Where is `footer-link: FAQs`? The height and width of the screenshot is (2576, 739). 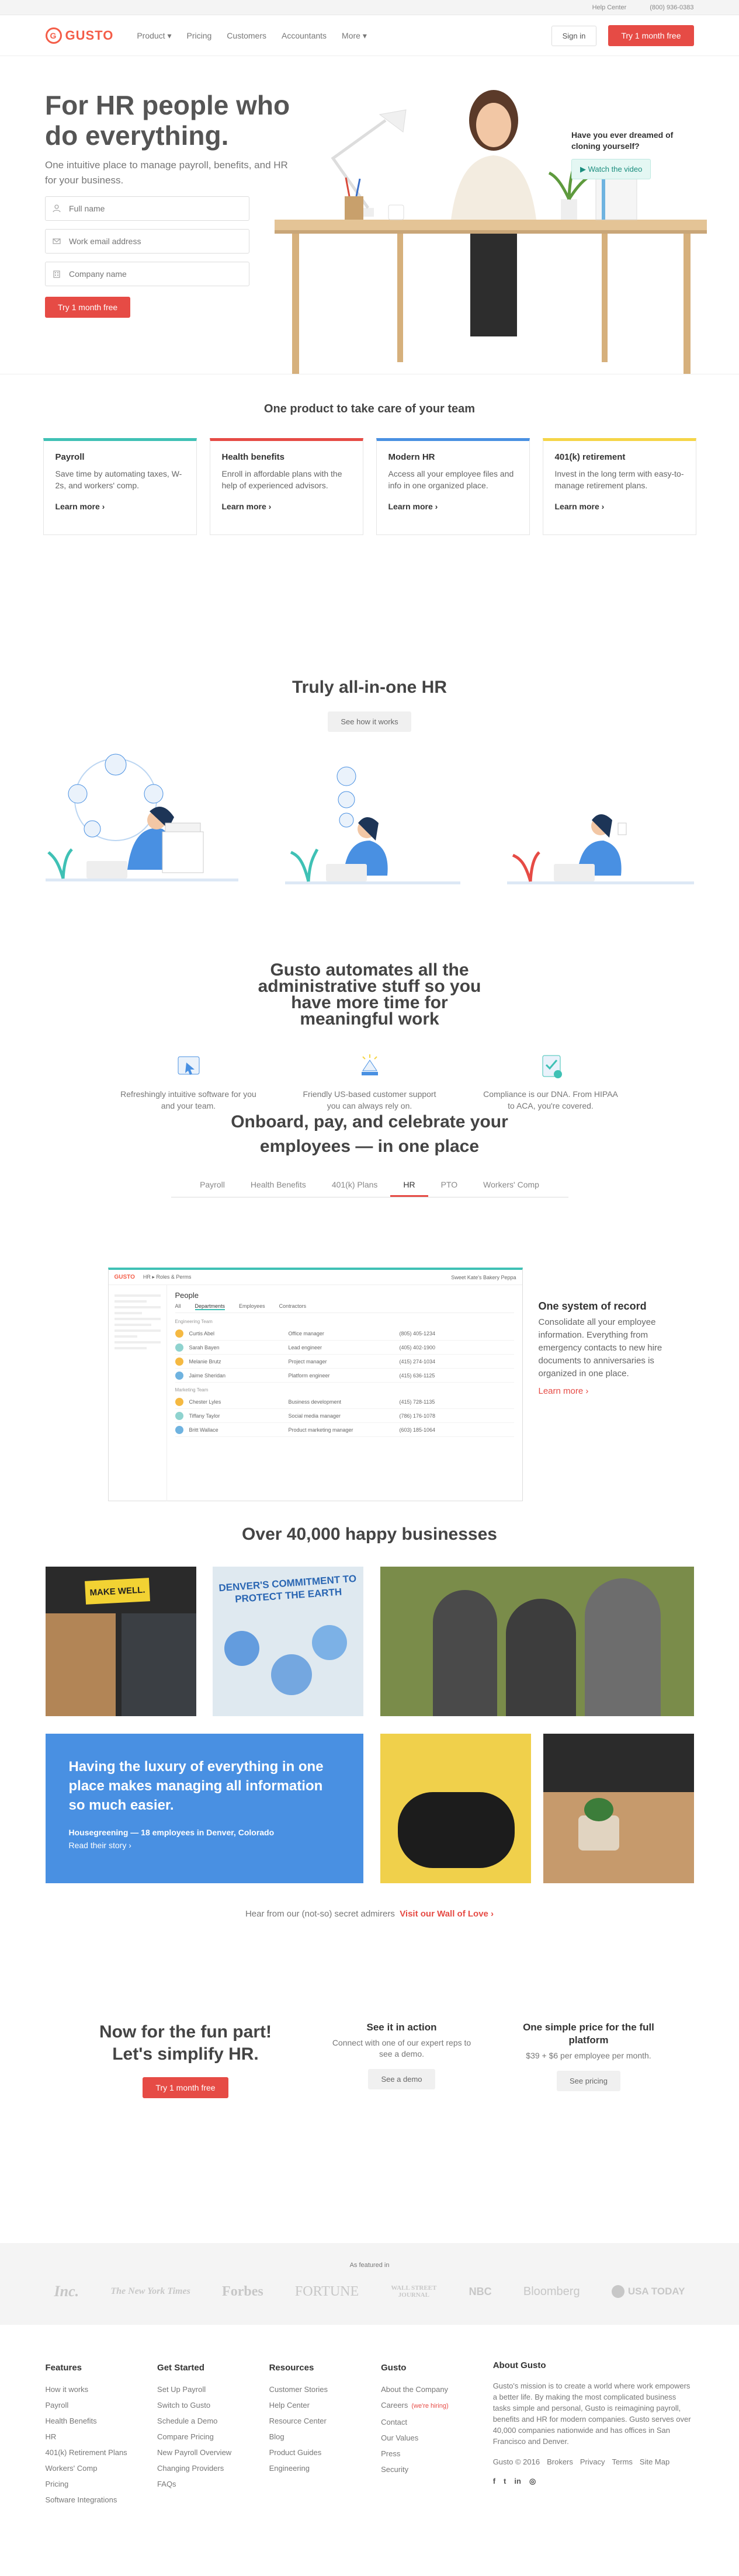
footer-link: FAQs is located at coordinates (213, 2484).